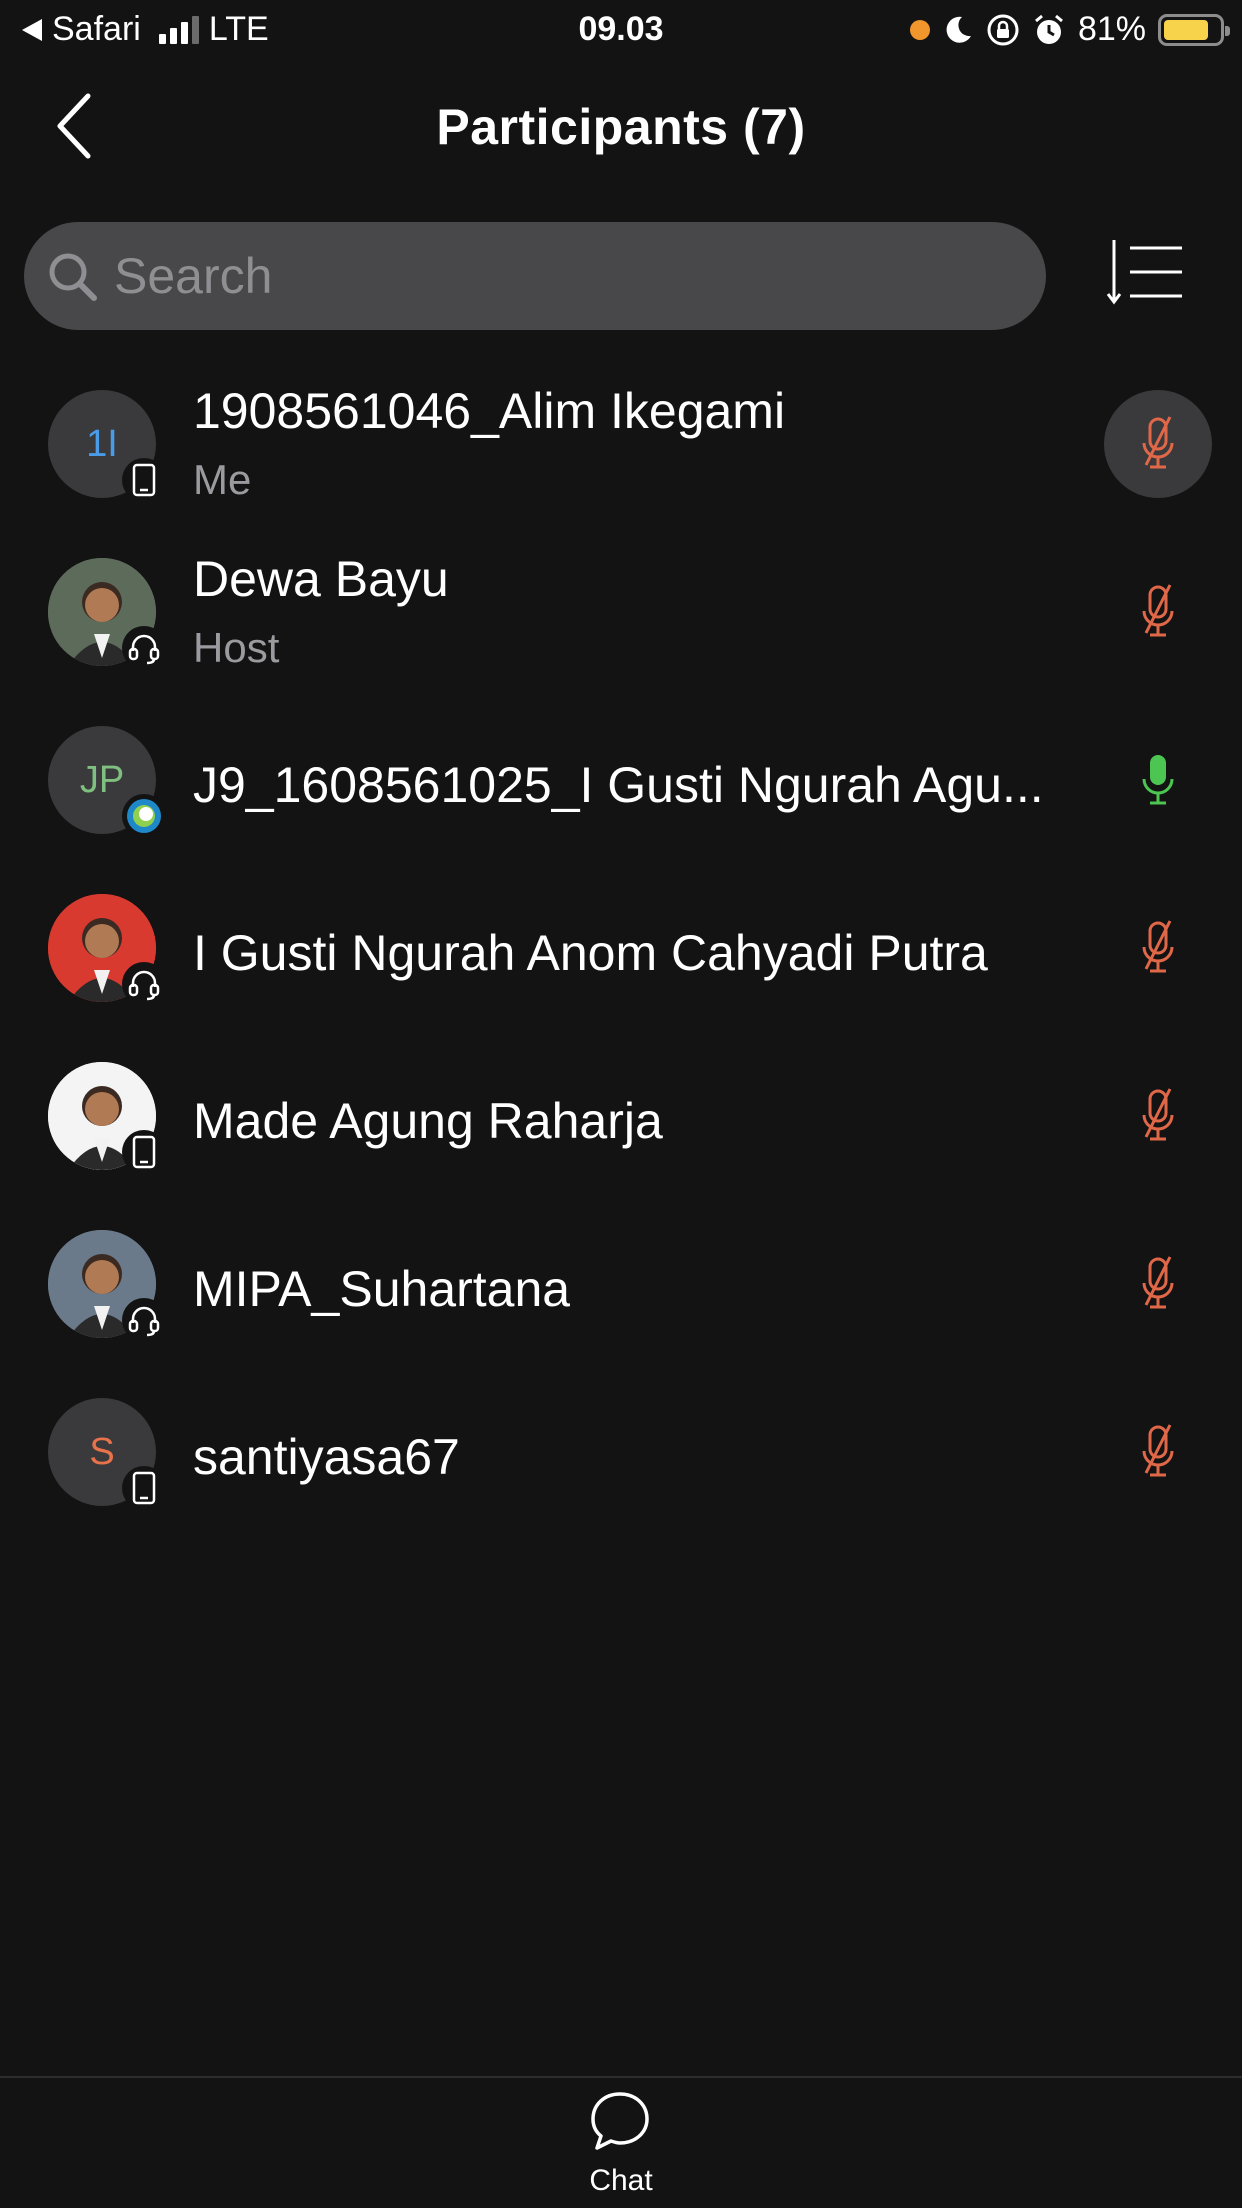  I want to click on avatar: S, so click(107, 1454).